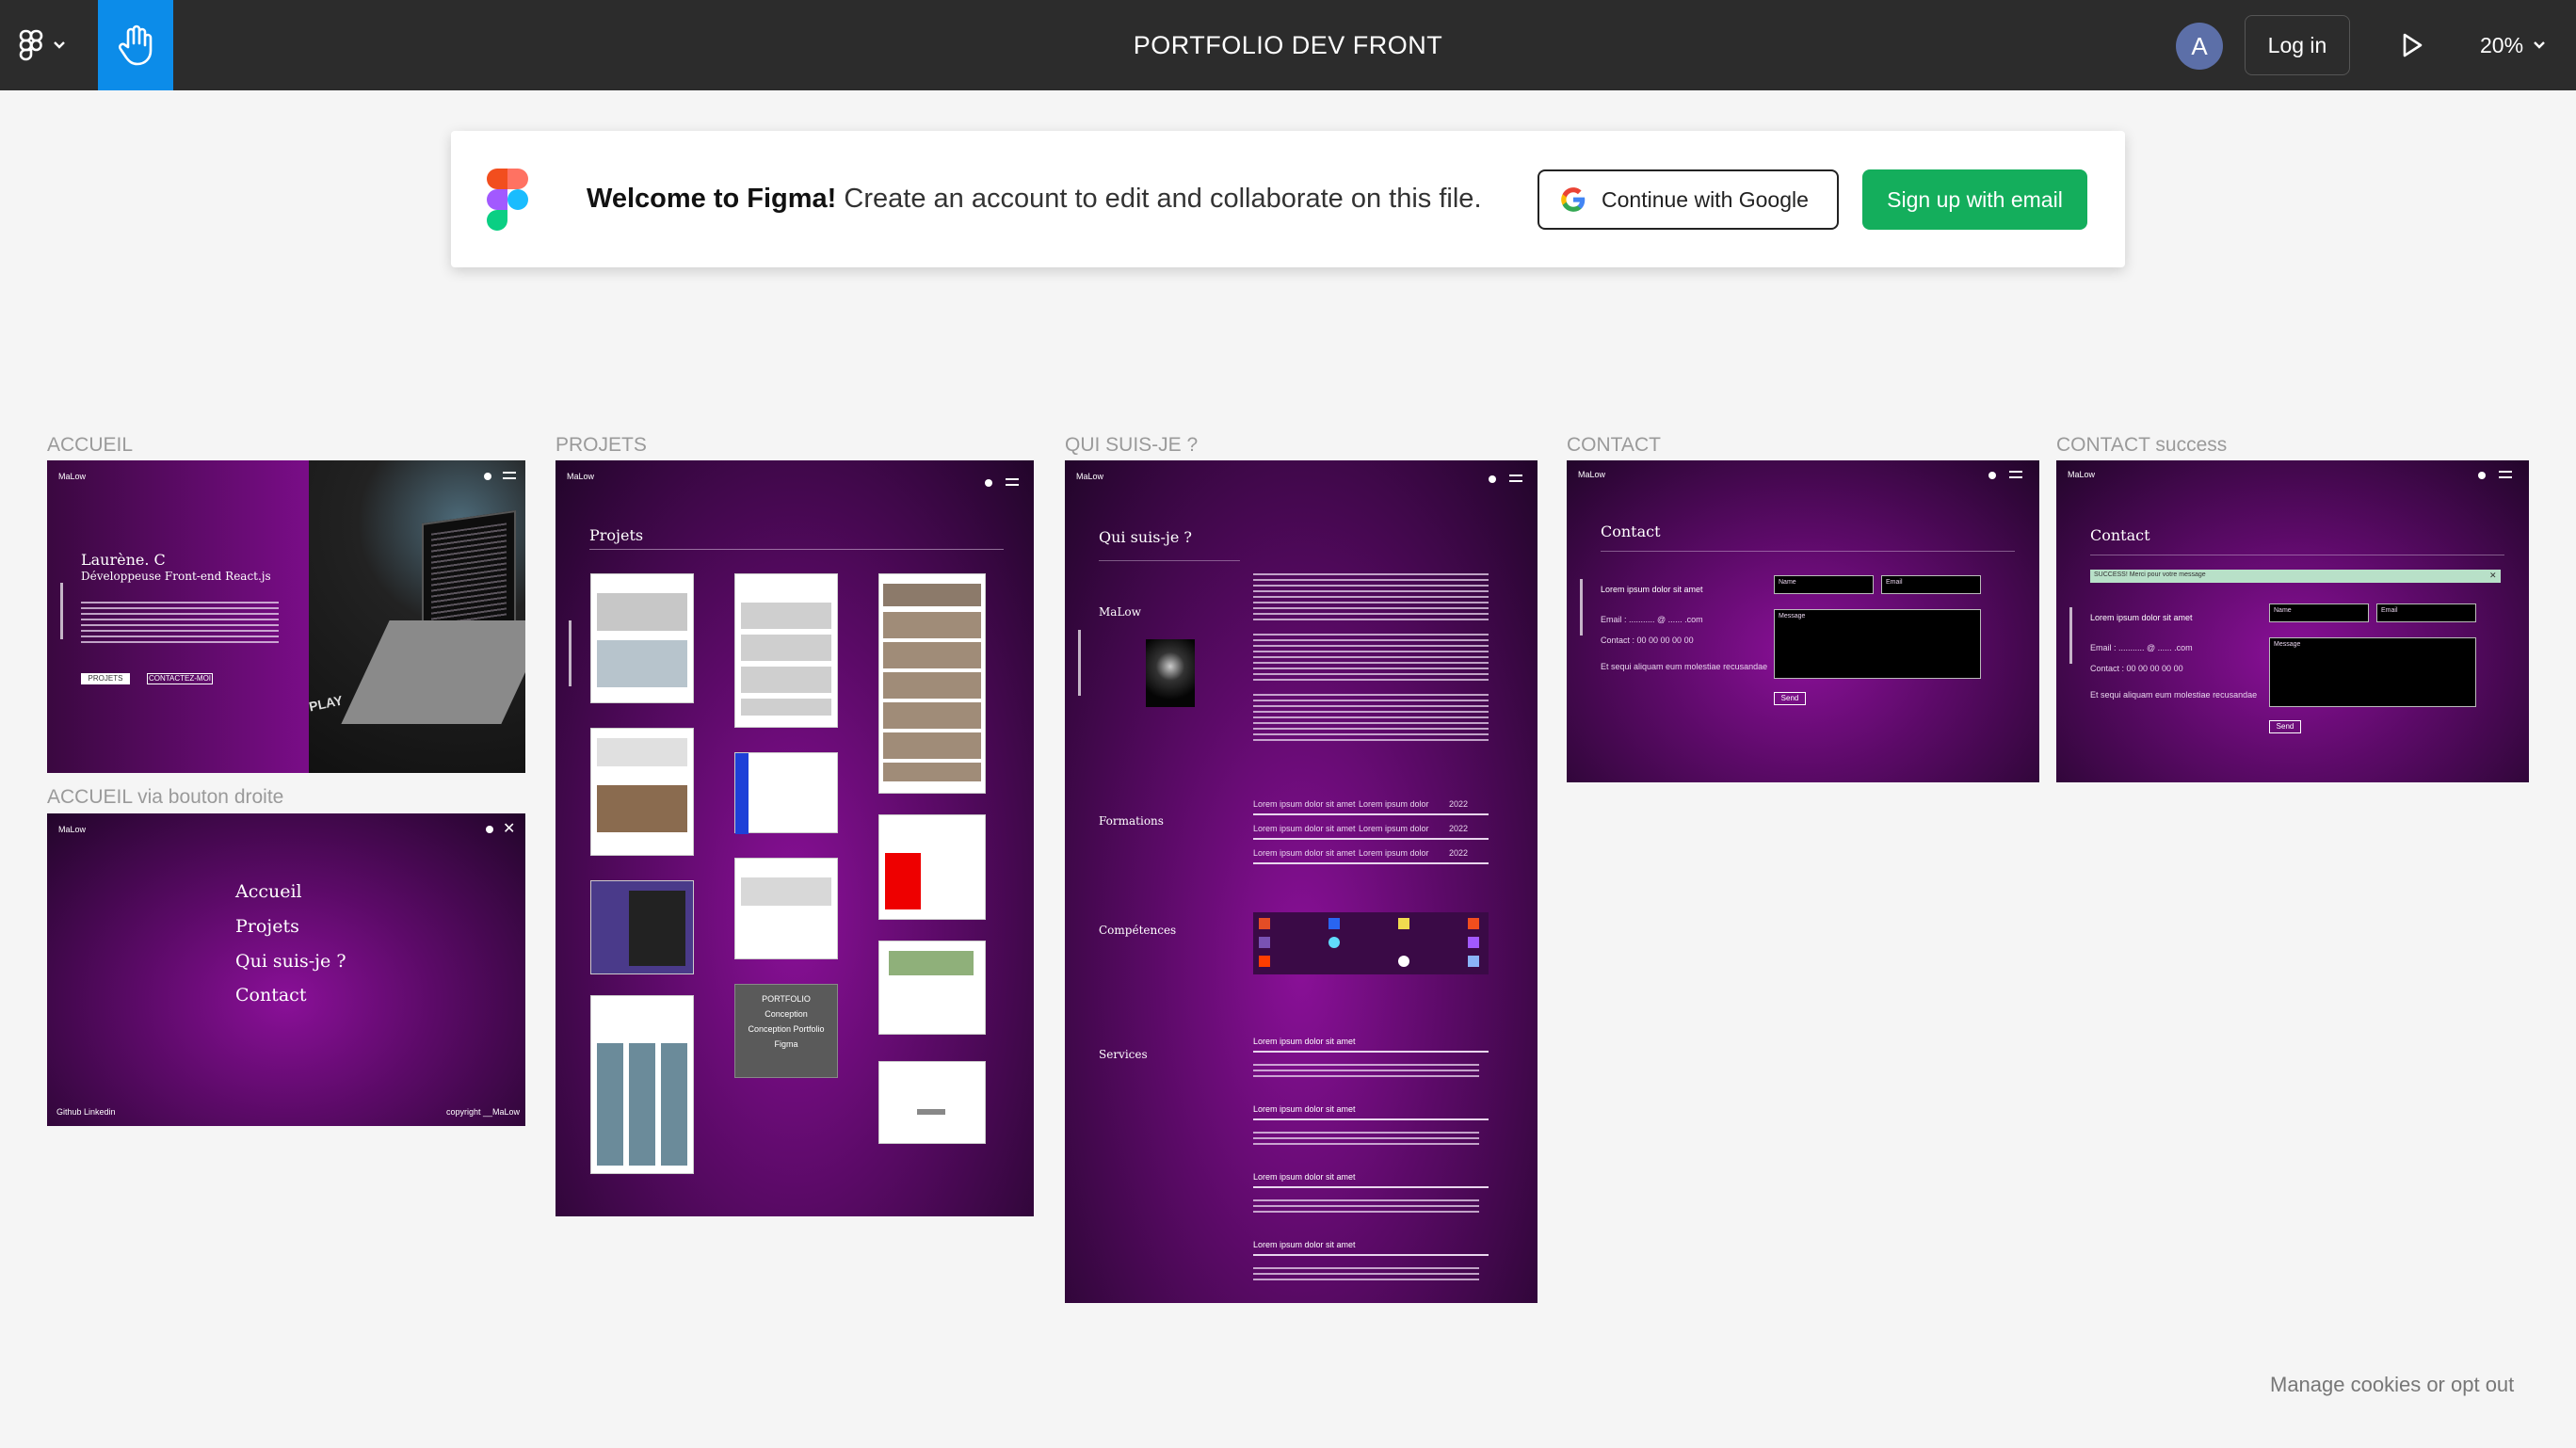  Describe the element at coordinates (176, 576) in the screenshot. I see `hero-role: Développeuse Front-end React.js` at that location.